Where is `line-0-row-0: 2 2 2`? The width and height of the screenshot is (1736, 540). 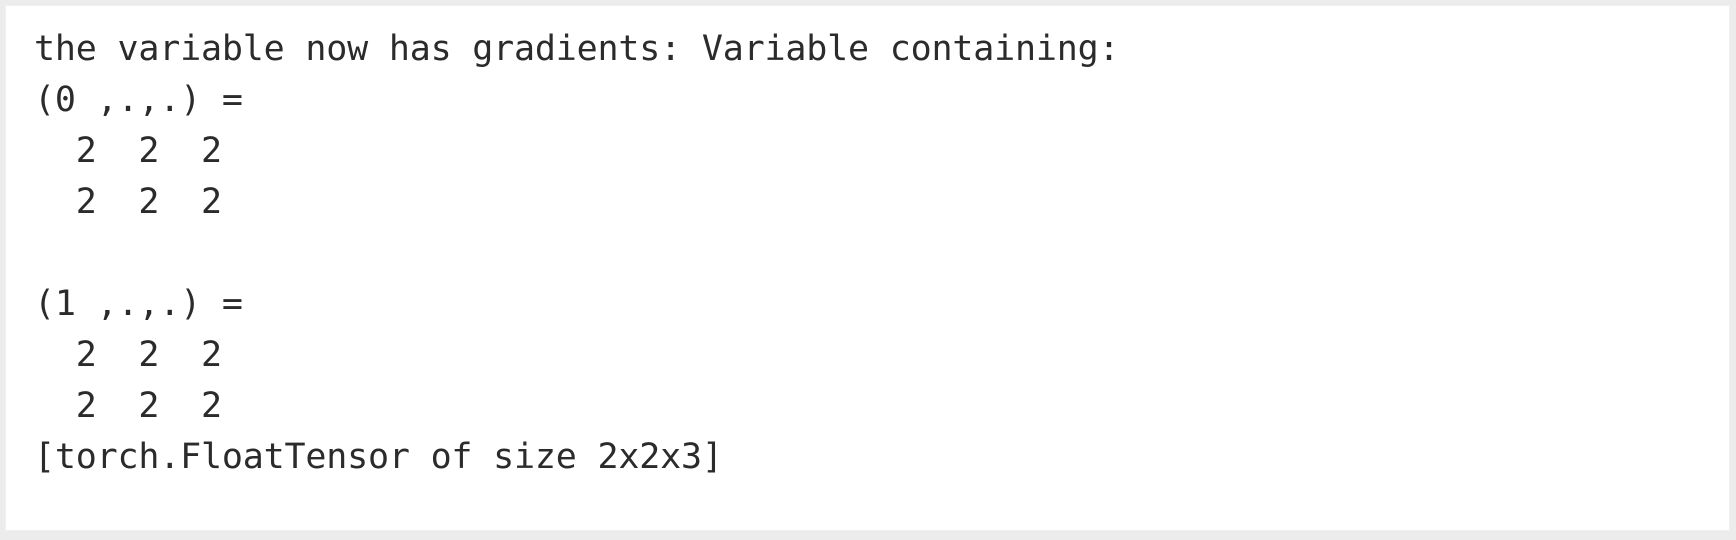 line-0-row-0: 2 2 2 is located at coordinates (128, 151).